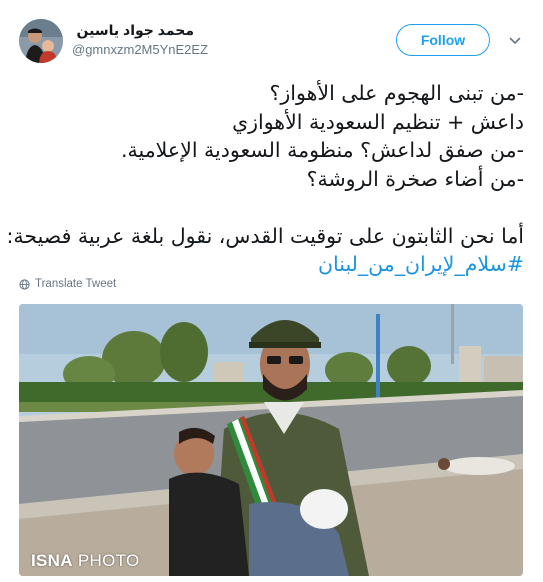 The height and width of the screenshot is (582, 543). I want to click on avatar-image, so click(41, 41).